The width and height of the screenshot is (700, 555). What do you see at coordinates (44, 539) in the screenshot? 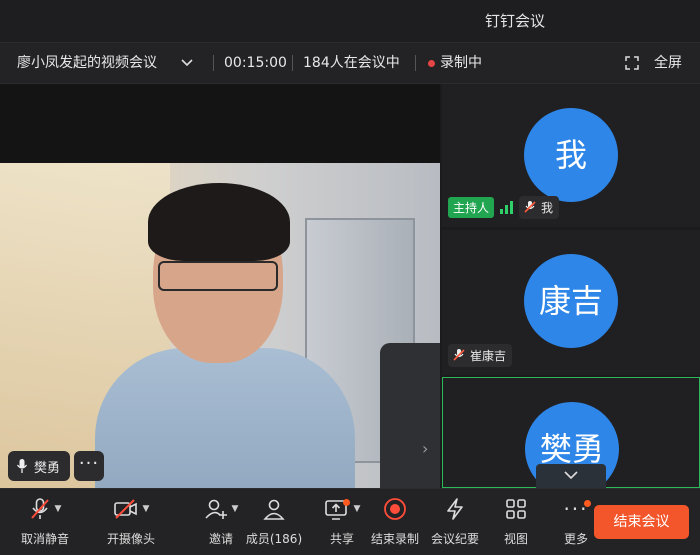
I see `unmute-label: 取消静音` at bounding box center [44, 539].